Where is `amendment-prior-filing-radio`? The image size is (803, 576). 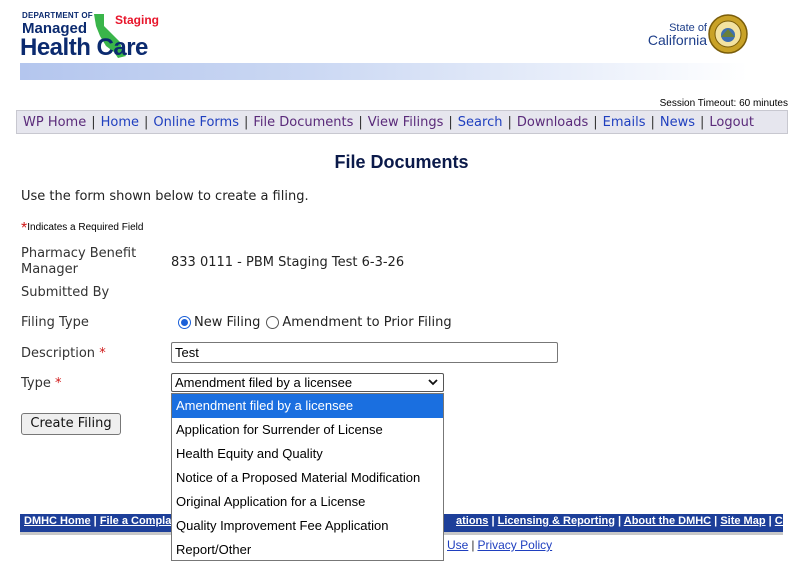 amendment-prior-filing-radio is located at coordinates (273, 322).